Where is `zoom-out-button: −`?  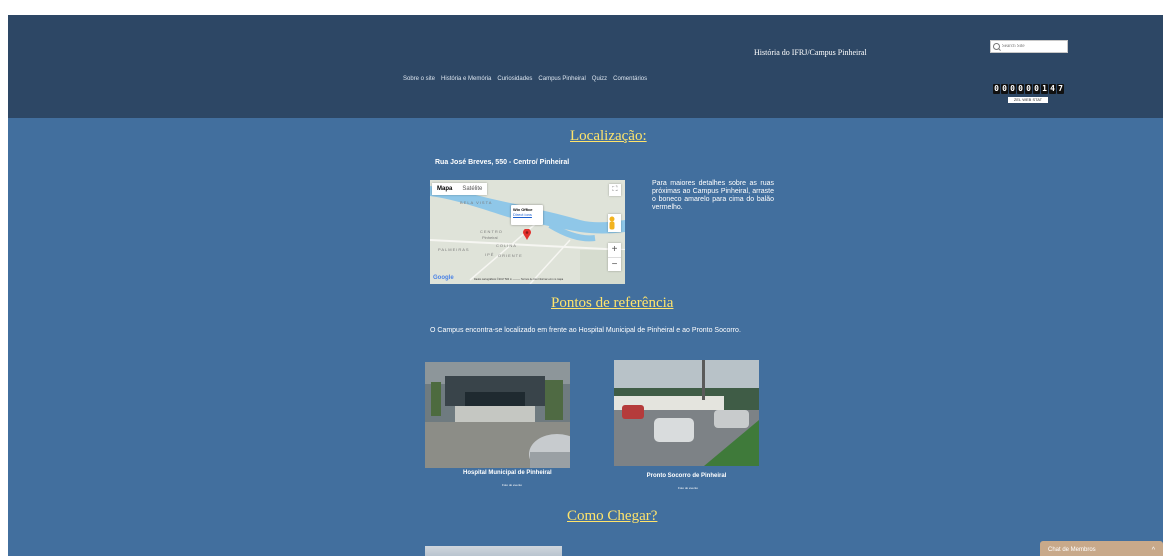
zoom-out-button: − is located at coordinates (614, 264).